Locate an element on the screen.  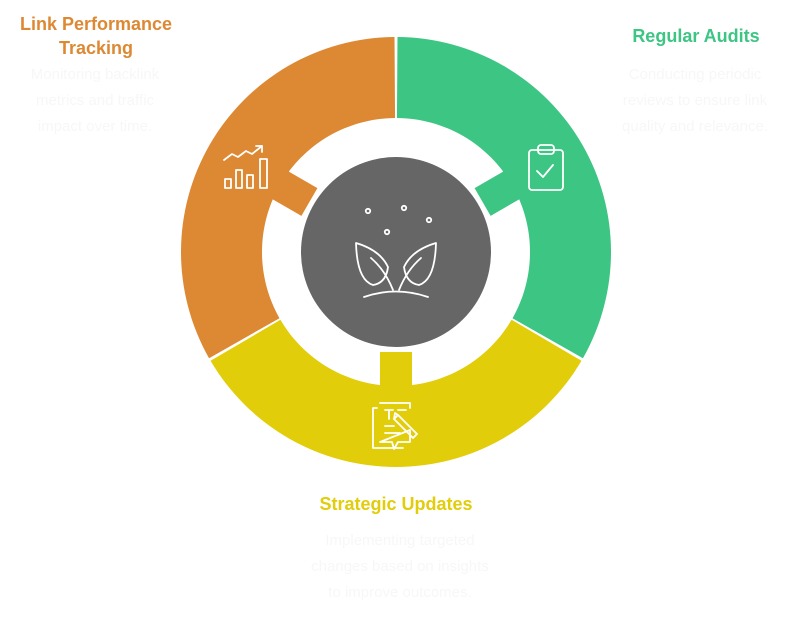
title-line: Regular Audits is located at coordinates (696, 36).